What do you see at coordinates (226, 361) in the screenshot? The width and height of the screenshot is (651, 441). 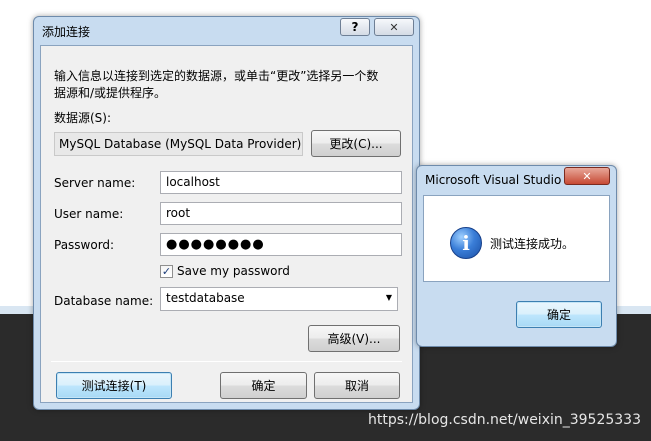 I see `divider` at bounding box center [226, 361].